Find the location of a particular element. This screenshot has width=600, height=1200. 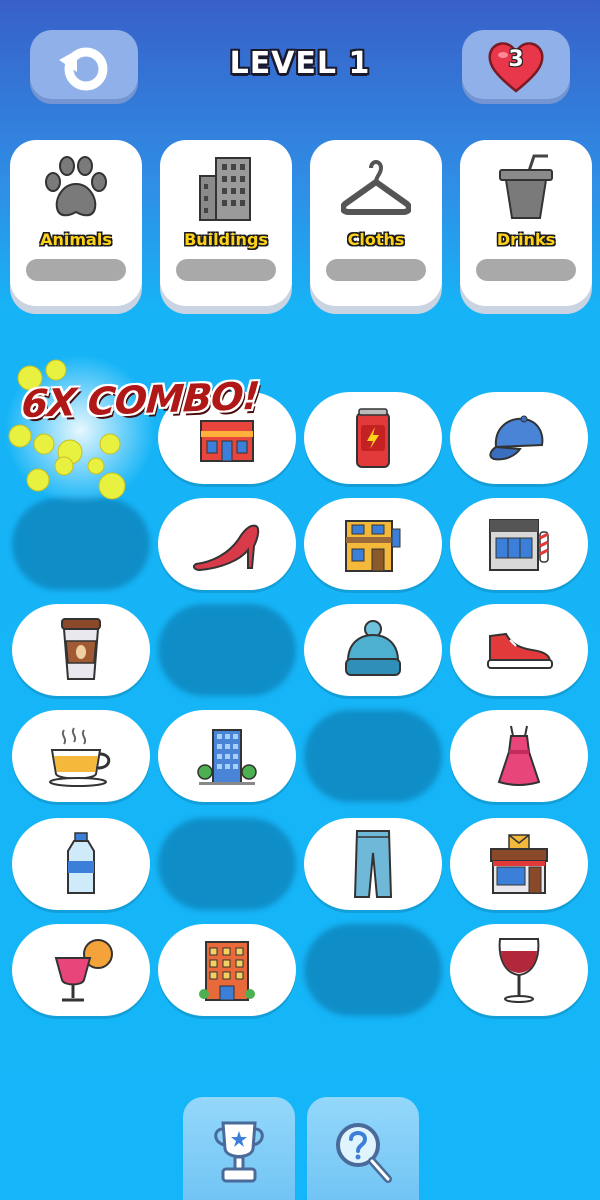

office-tower-icon is located at coordinates (227, 757).